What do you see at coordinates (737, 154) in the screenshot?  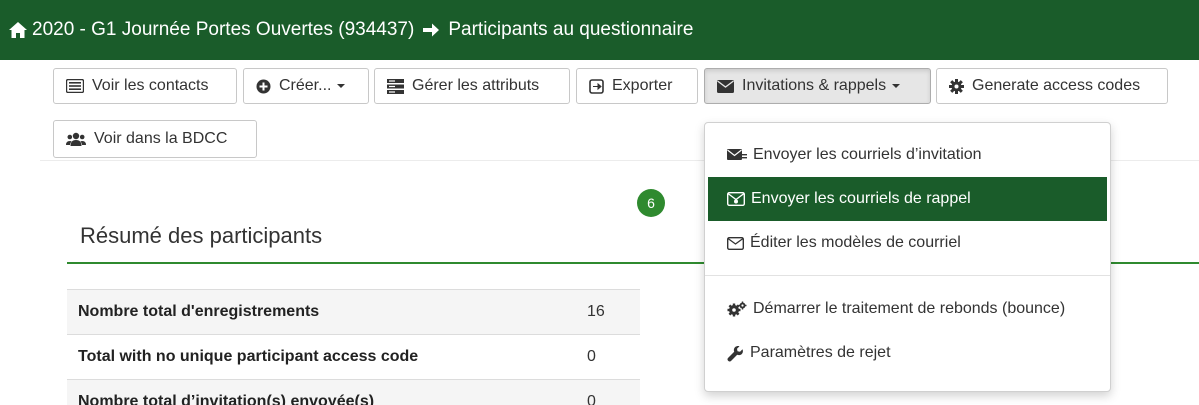 I see `envelope-send-icon` at bounding box center [737, 154].